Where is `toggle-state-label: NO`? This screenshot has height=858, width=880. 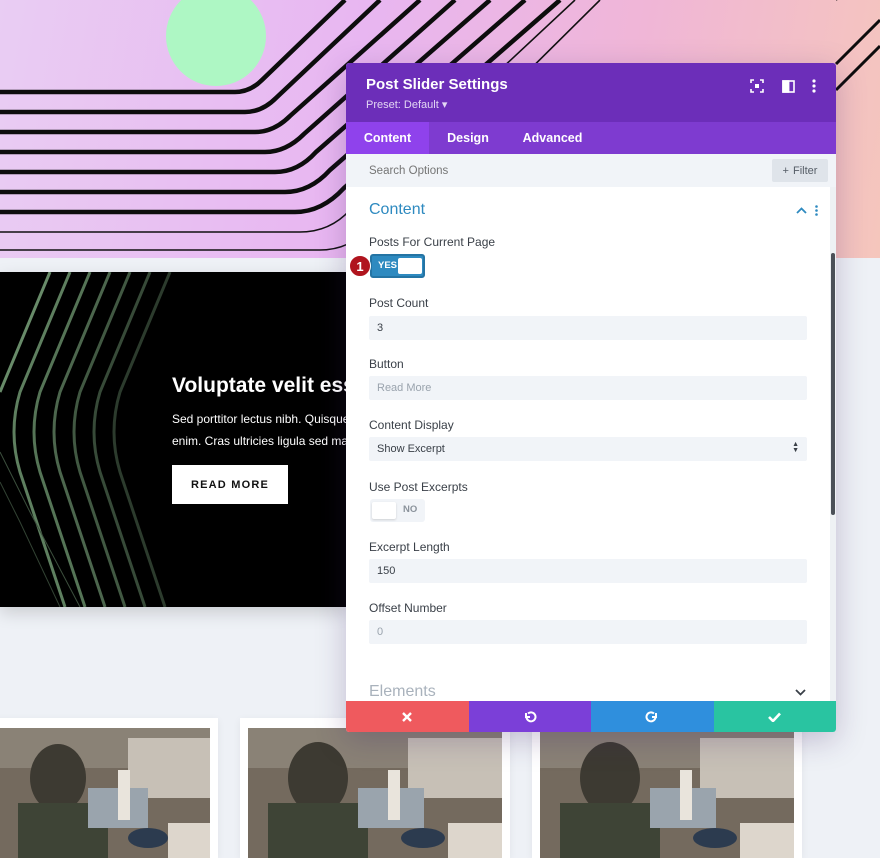 toggle-state-label: NO is located at coordinates (410, 509).